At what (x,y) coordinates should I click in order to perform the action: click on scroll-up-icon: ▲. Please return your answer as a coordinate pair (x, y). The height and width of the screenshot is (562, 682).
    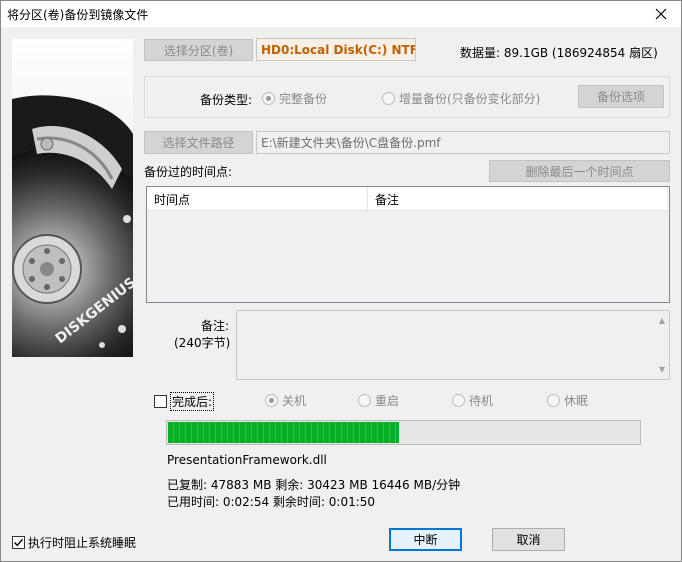
    Looking at the image, I should click on (662, 320).